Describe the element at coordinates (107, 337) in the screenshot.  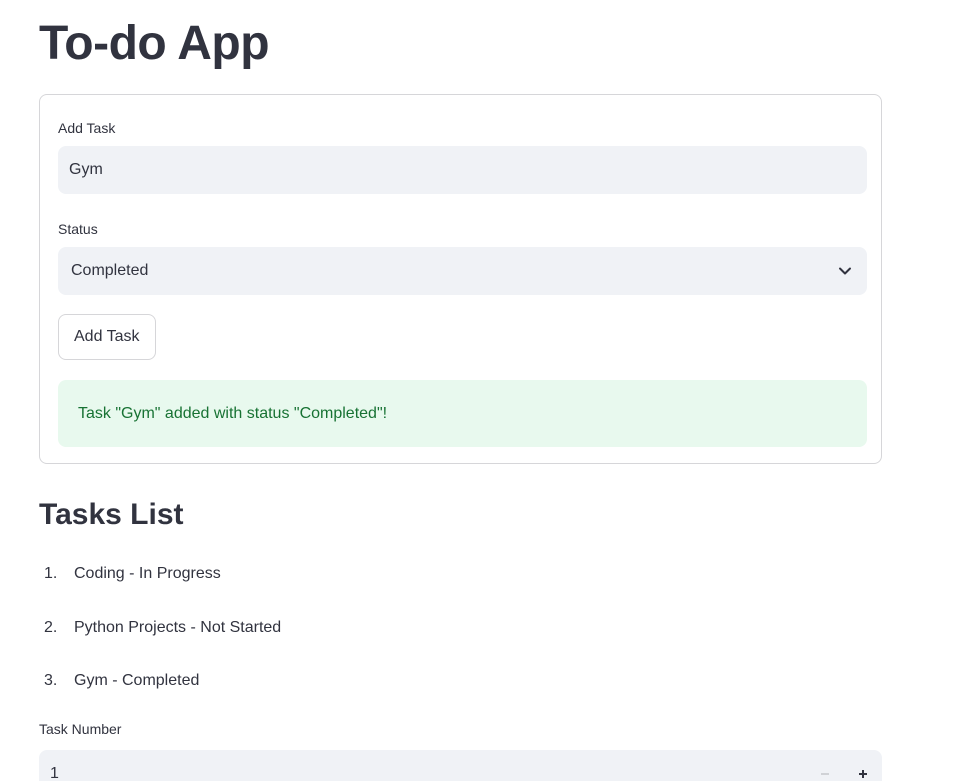
I see `add-task-button: Add Task` at that location.